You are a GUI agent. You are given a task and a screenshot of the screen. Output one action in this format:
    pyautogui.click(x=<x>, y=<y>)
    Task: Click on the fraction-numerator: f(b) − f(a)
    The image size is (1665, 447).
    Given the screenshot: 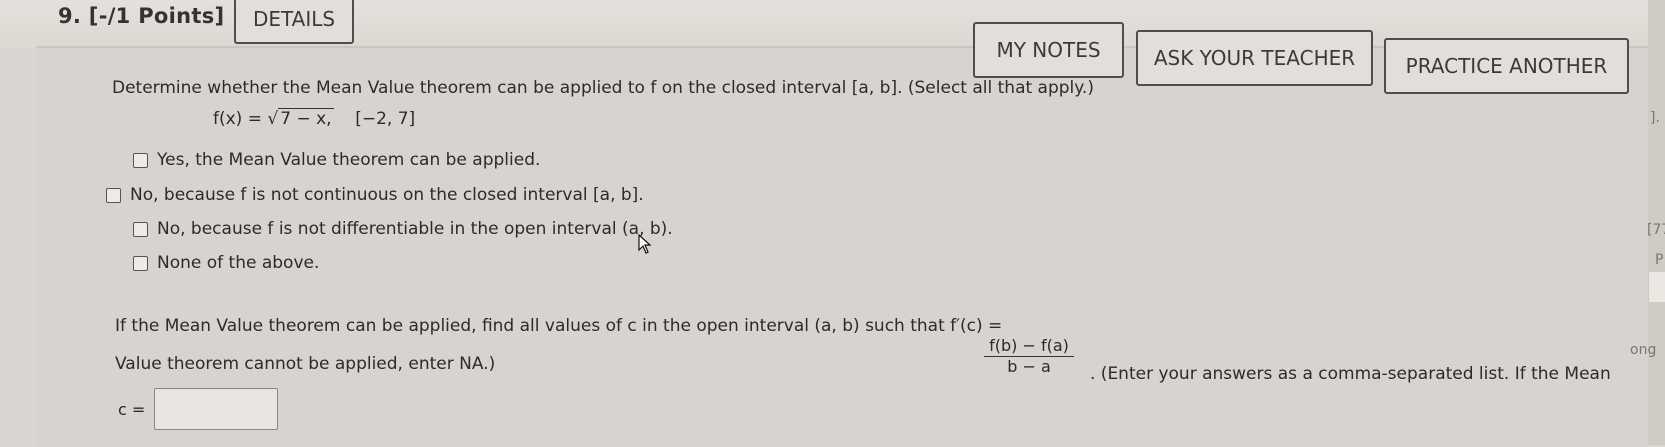 What is the action you would take?
    pyautogui.click(x=1029, y=346)
    